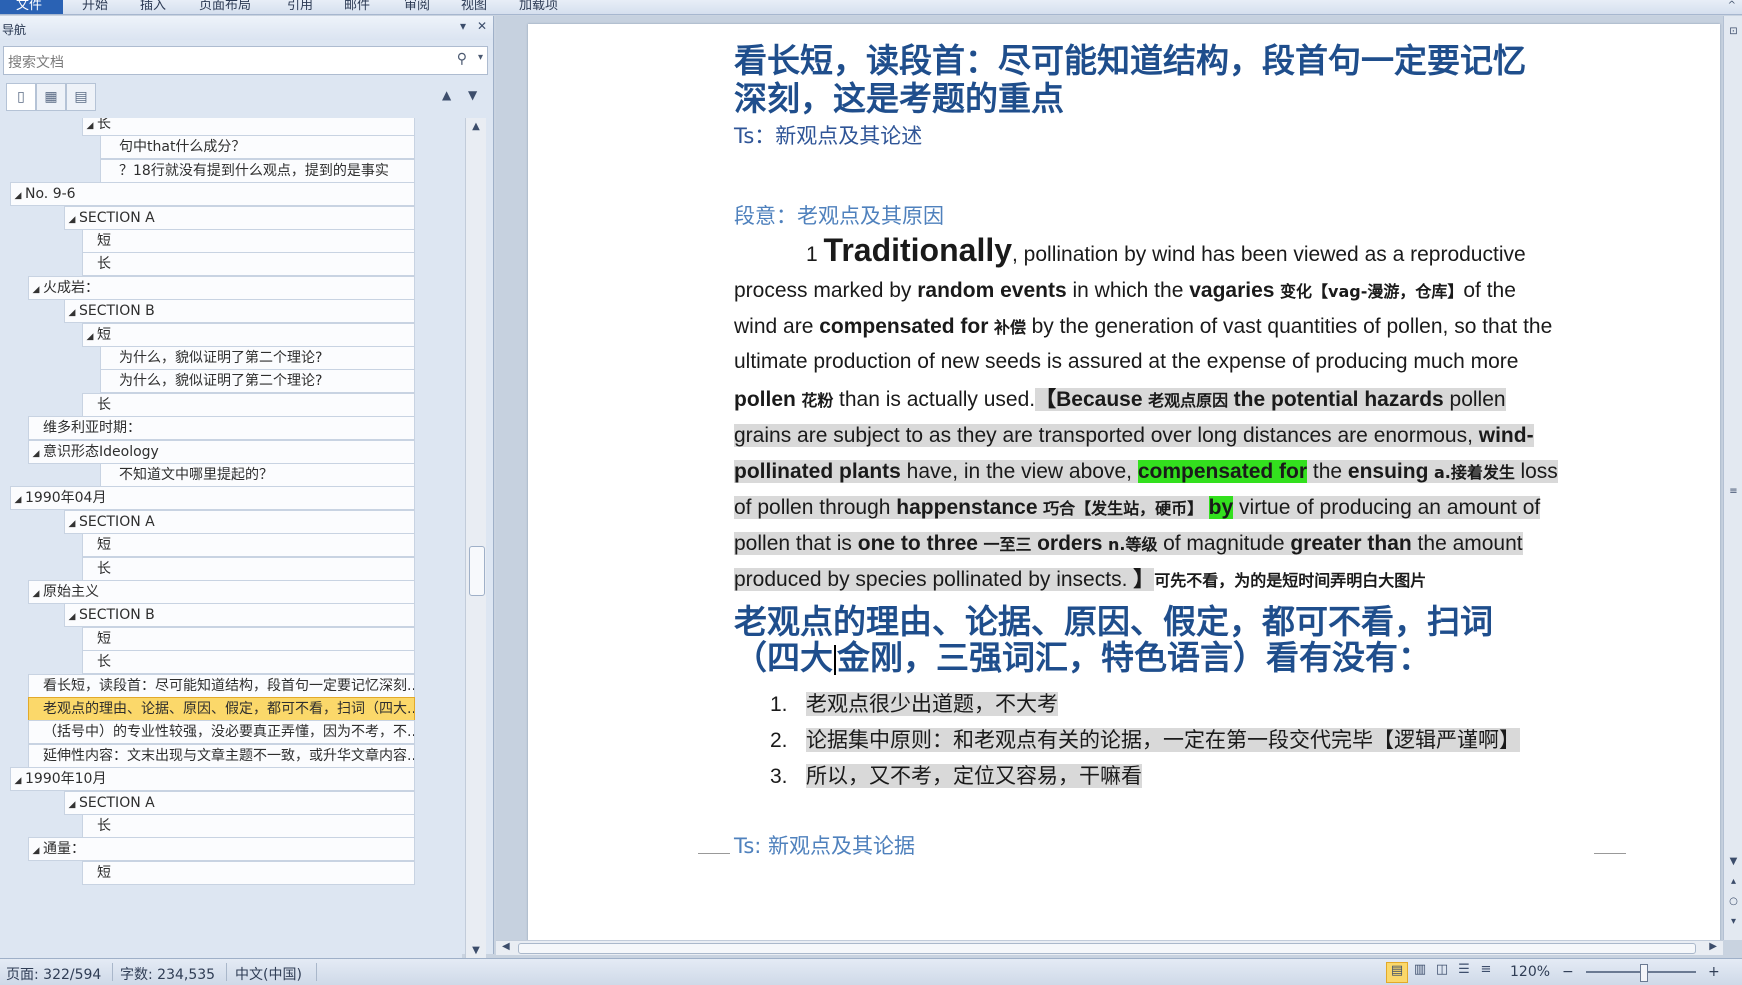 Image resolution: width=1742 pixels, height=985 pixels. I want to click on tab-page-layout: 页面布局, so click(225, 6).